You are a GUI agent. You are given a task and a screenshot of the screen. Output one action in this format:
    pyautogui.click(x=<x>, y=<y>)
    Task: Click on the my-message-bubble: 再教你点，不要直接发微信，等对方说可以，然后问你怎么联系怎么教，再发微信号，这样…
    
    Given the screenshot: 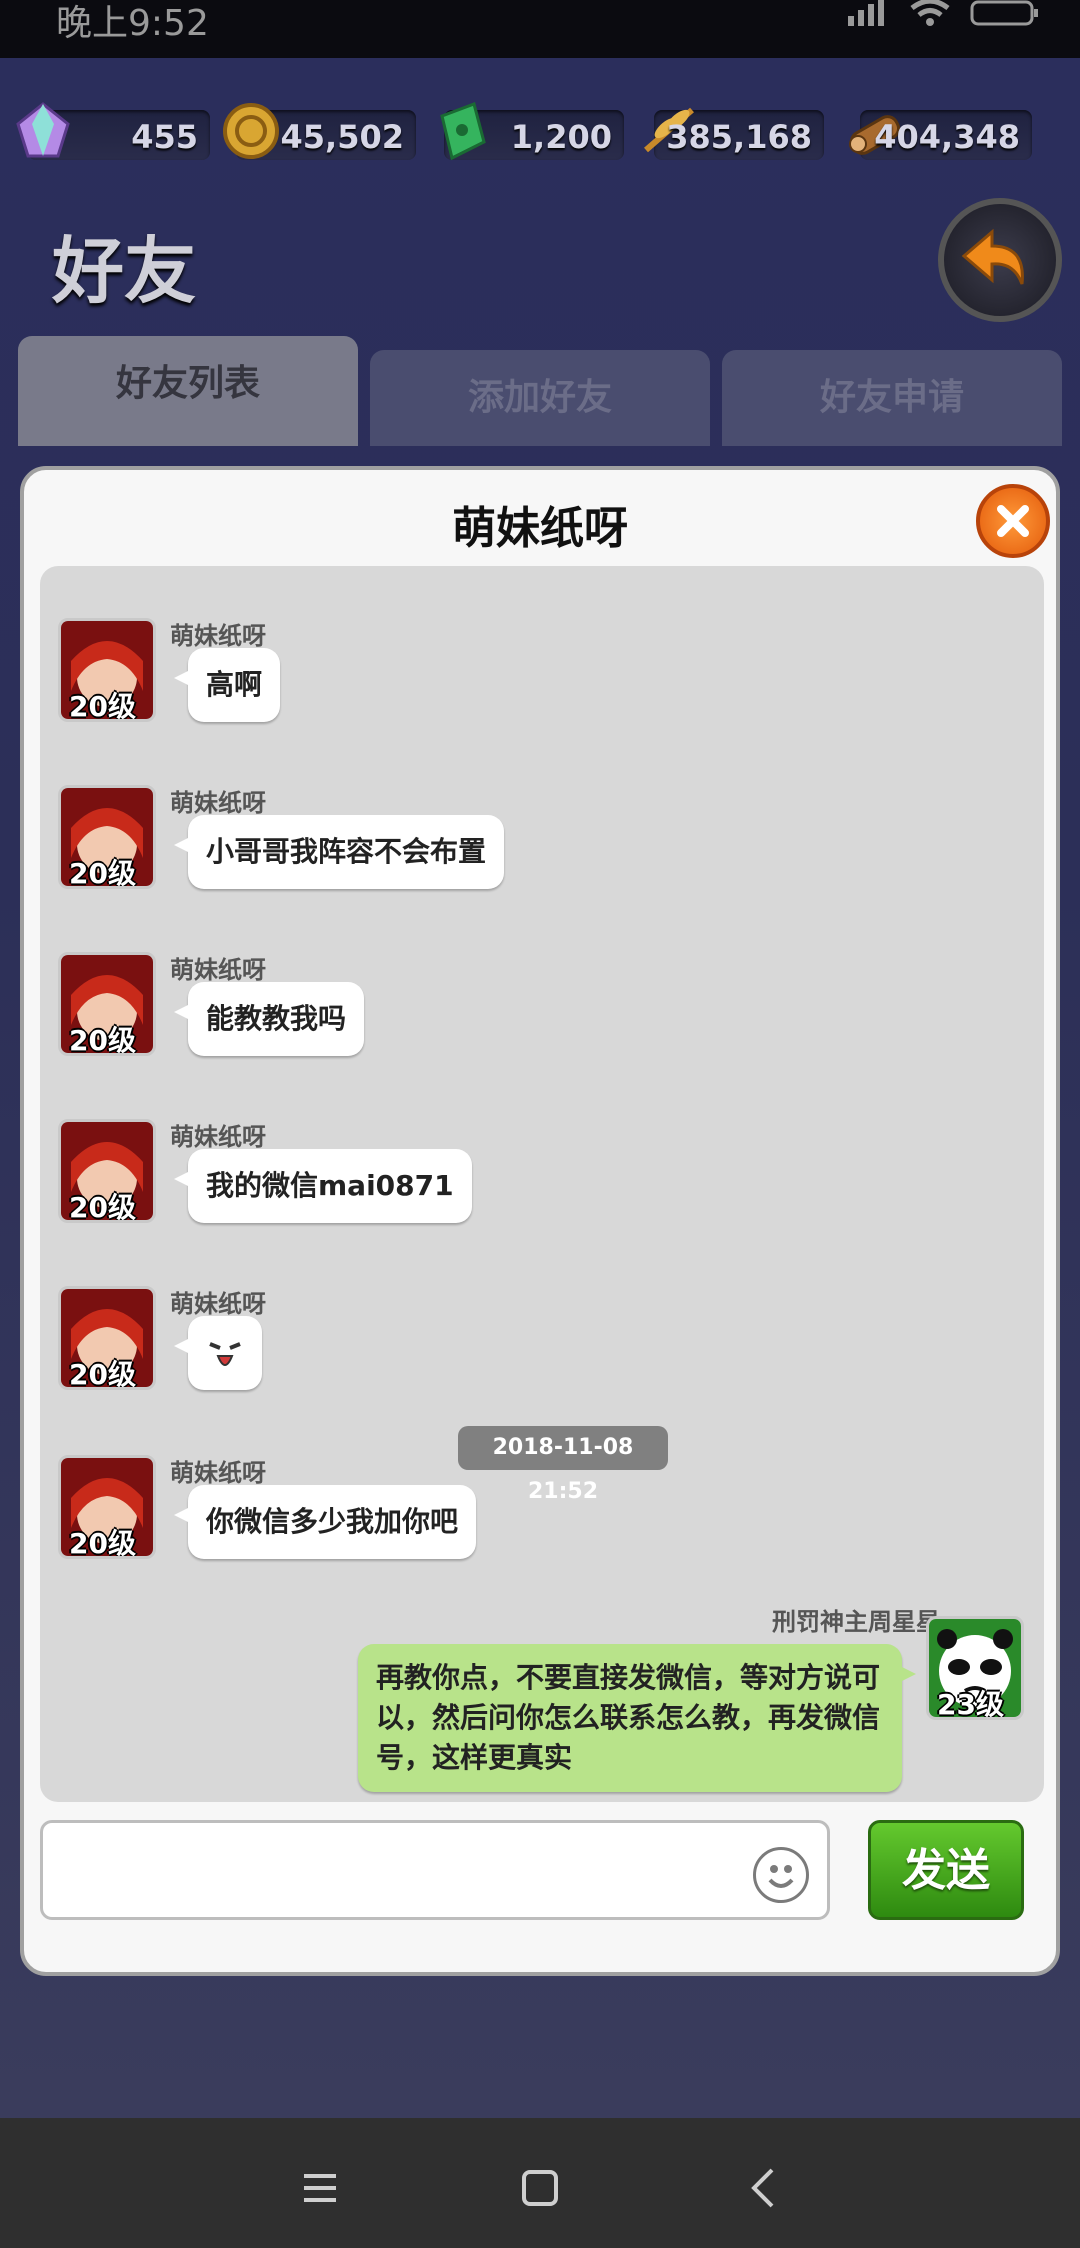 What is the action you would take?
    pyautogui.click(x=637, y=1718)
    